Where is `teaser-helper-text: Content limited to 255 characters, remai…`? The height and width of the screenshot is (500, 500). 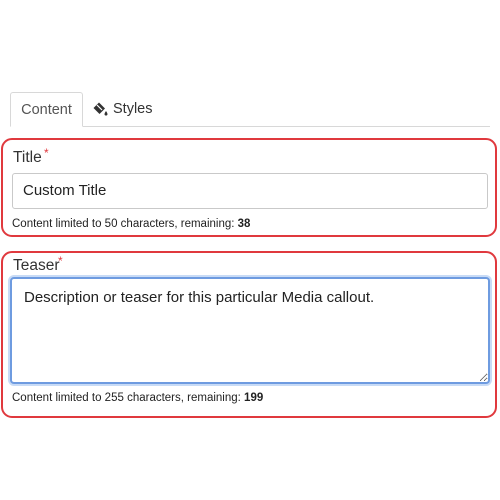
teaser-helper-text: Content limited to 255 characters, remai… is located at coordinates (137, 398).